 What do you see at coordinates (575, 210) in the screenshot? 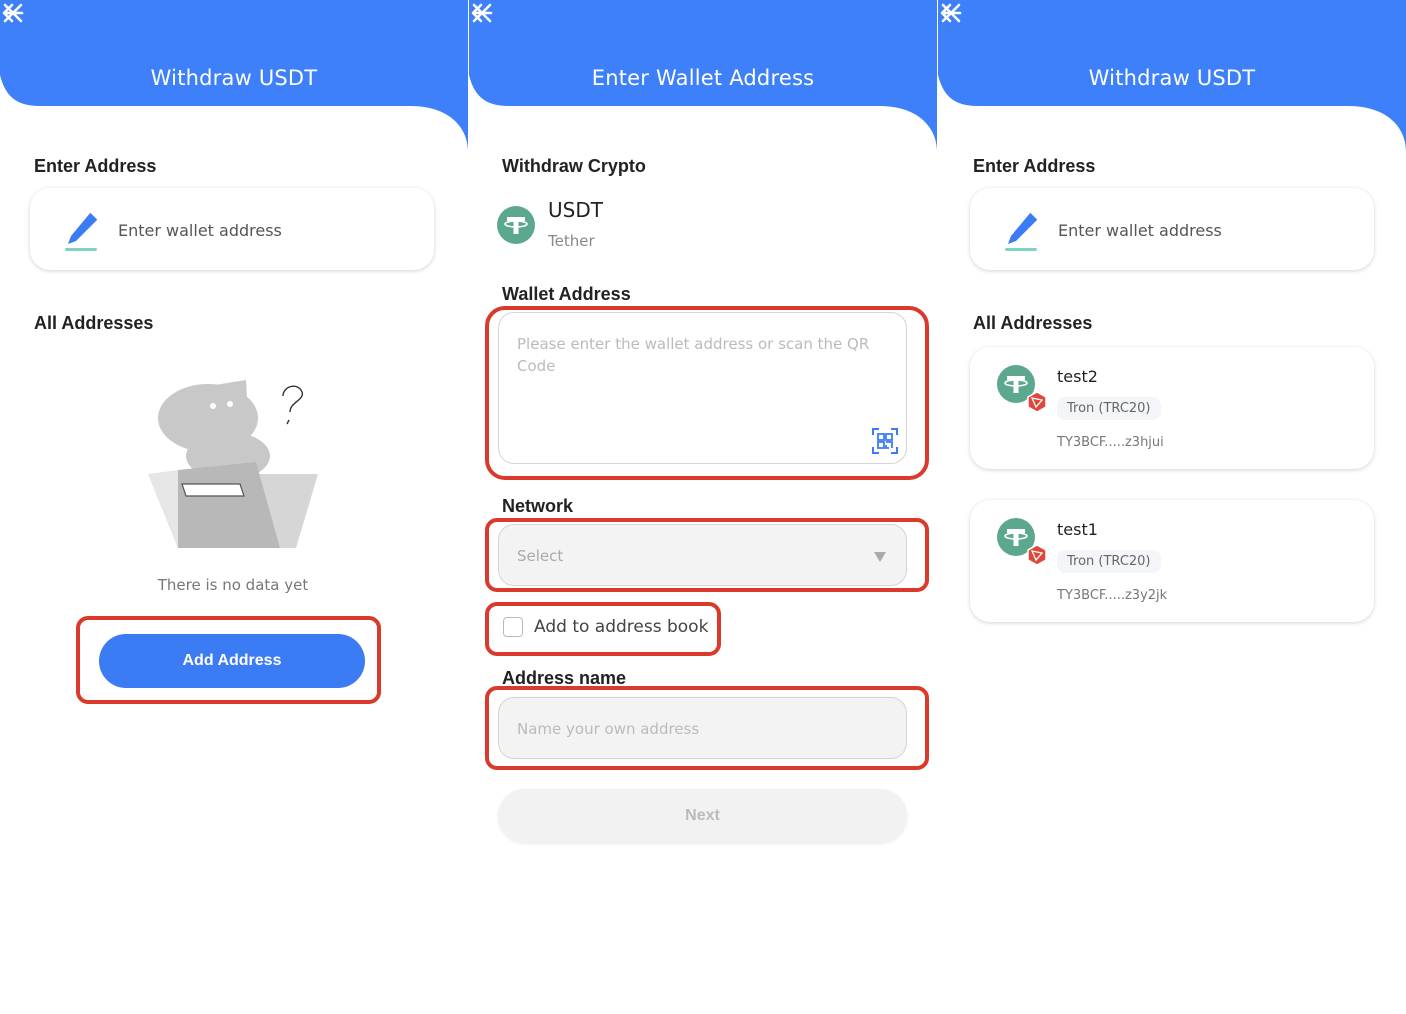
I see `coin-symbol: USDT` at bounding box center [575, 210].